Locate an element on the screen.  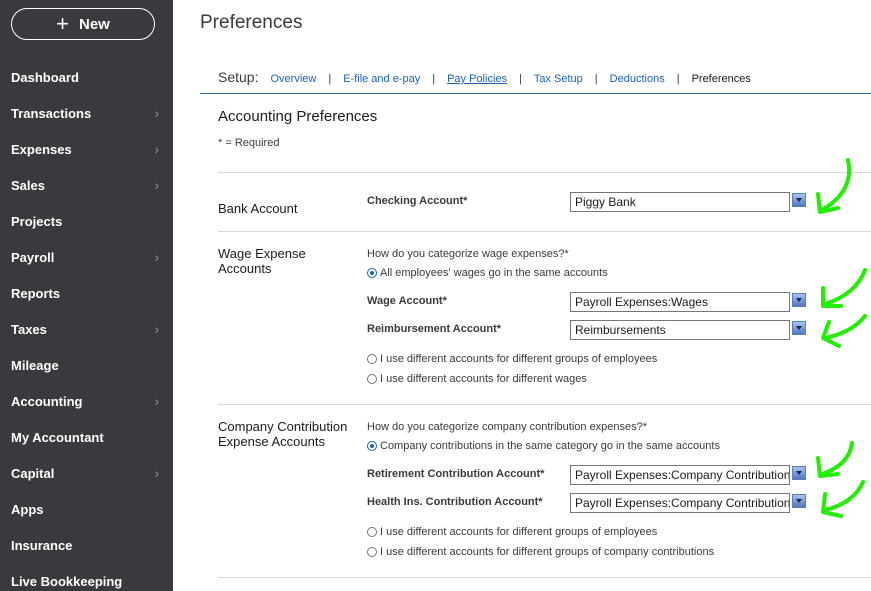
sidebar-item-label: Reports is located at coordinates (36, 293).